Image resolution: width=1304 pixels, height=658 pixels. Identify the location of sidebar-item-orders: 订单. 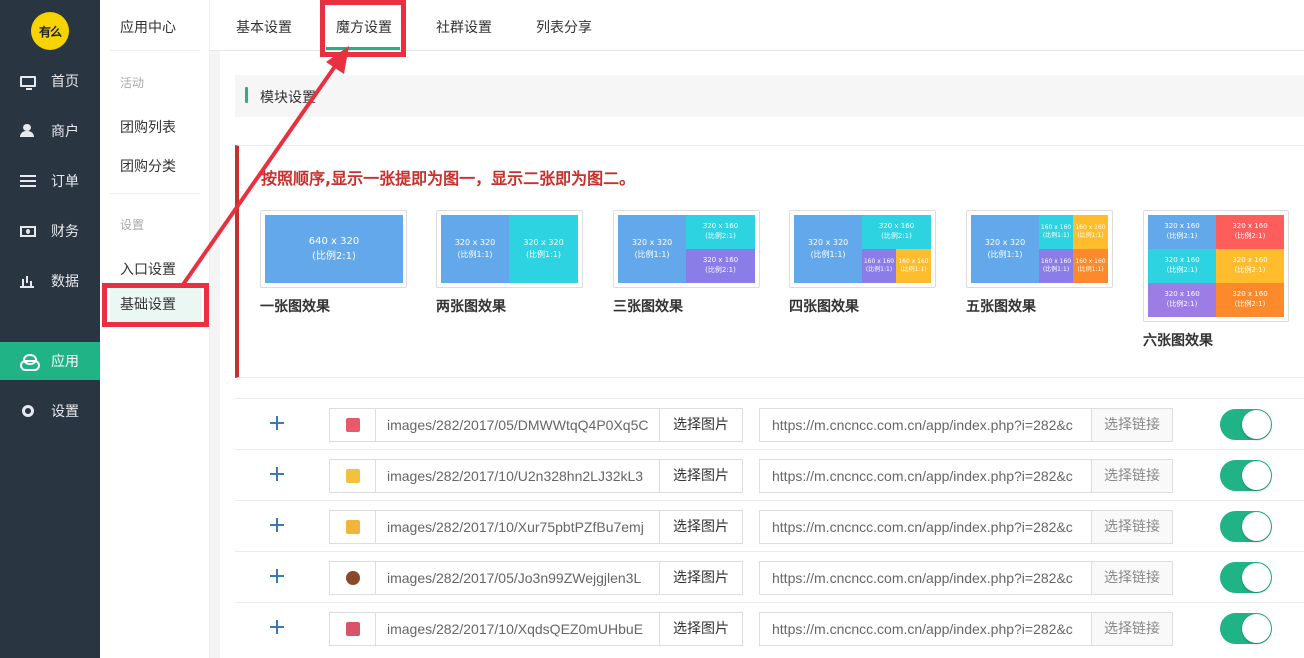
(50, 181).